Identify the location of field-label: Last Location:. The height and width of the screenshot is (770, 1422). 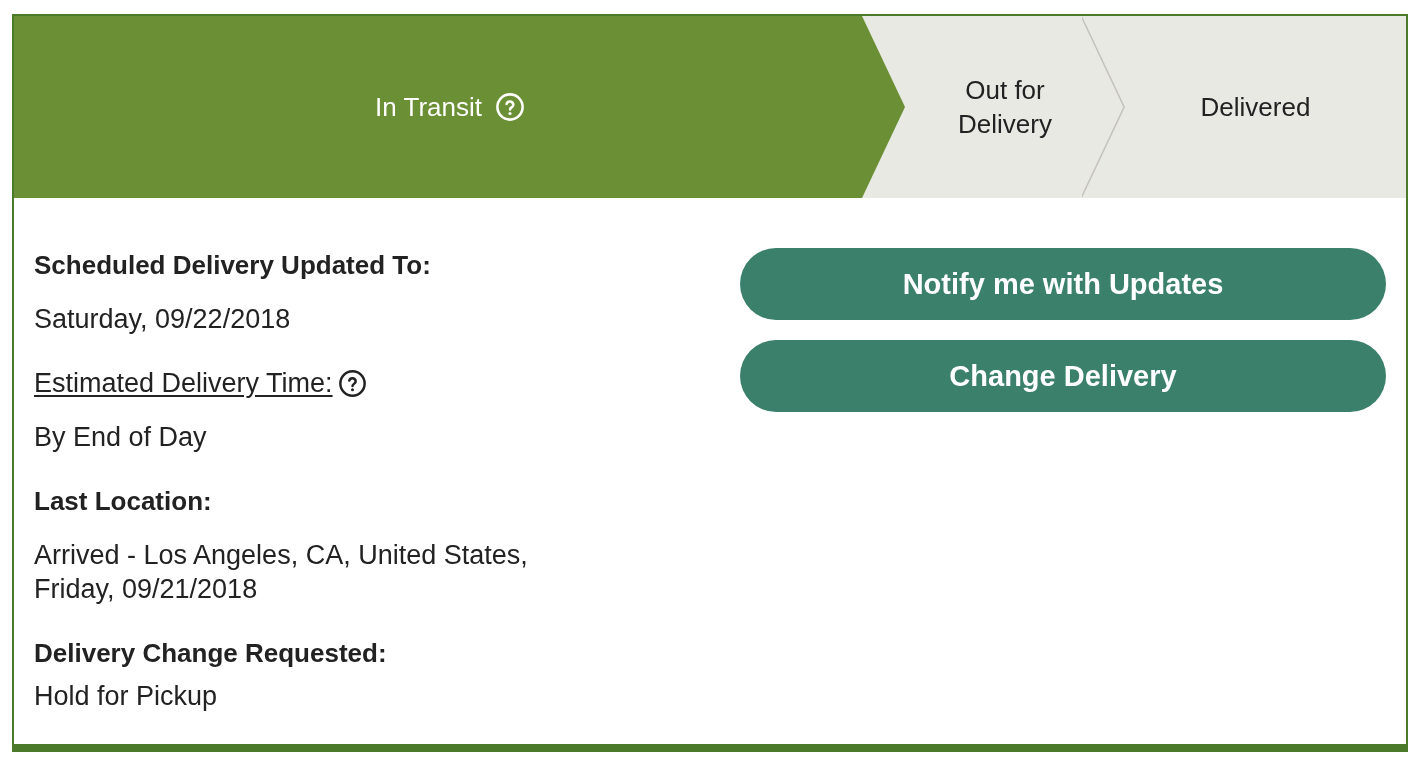
(123, 501).